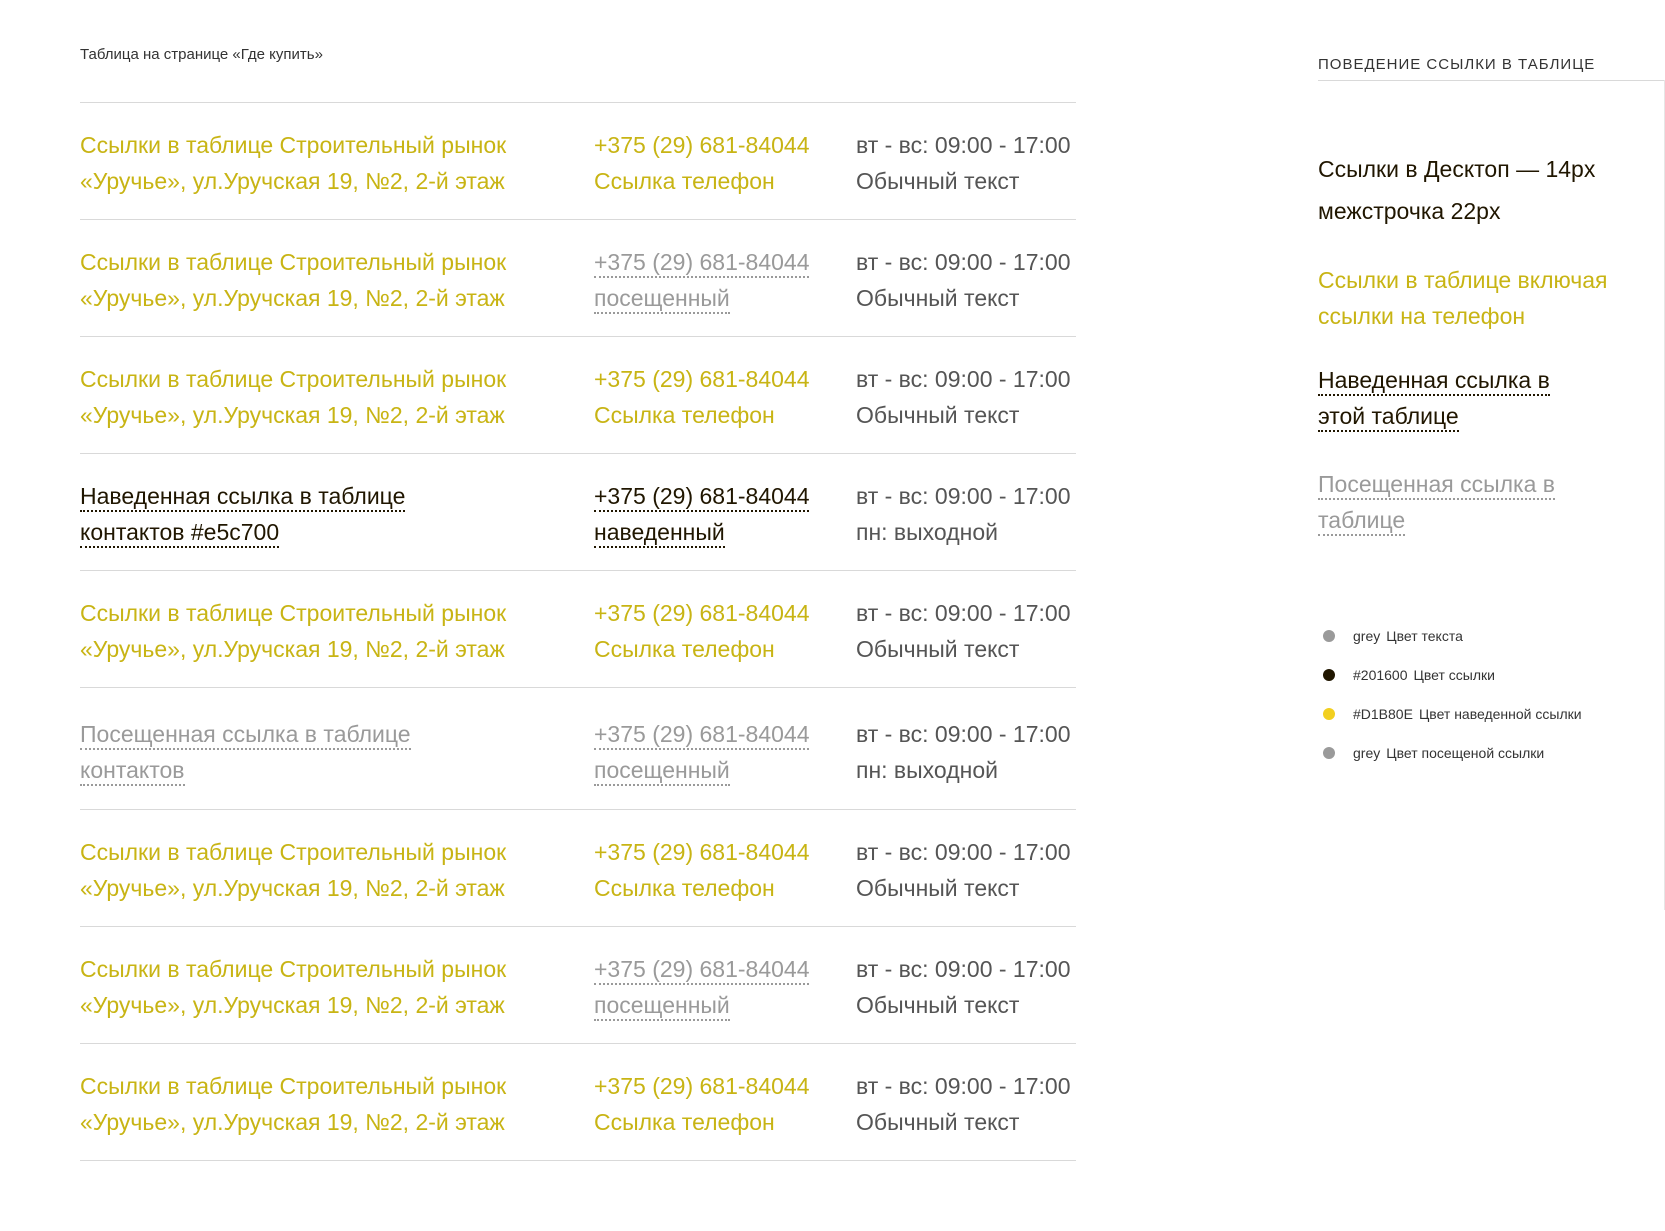 The height and width of the screenshot is (1231, 1665). I want to click on phone-cell-line: наведенный, so click(725, 532).